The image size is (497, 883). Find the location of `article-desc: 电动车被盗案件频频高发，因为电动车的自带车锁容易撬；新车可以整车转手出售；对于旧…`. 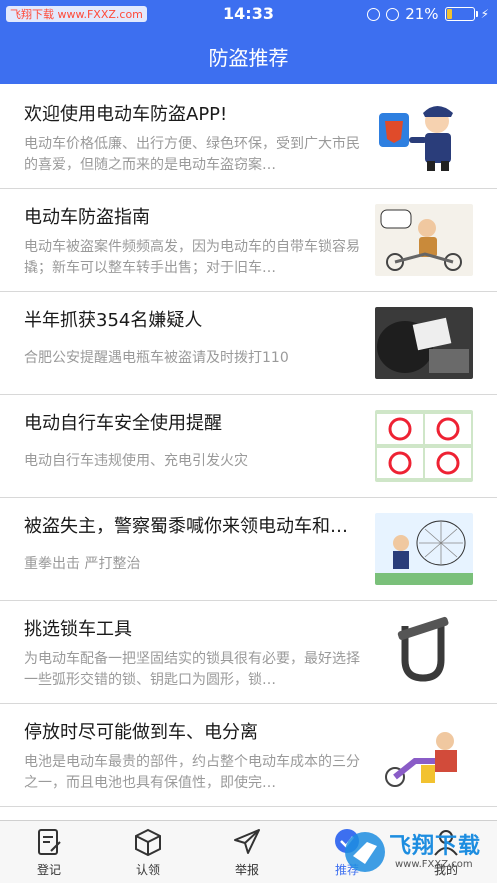

article-desc: 电动车被盗案件频频高发，因为电动车的自带车锁容易撬；新车可以整车转手出售；对于旧… is located at coordinates (192, 257).